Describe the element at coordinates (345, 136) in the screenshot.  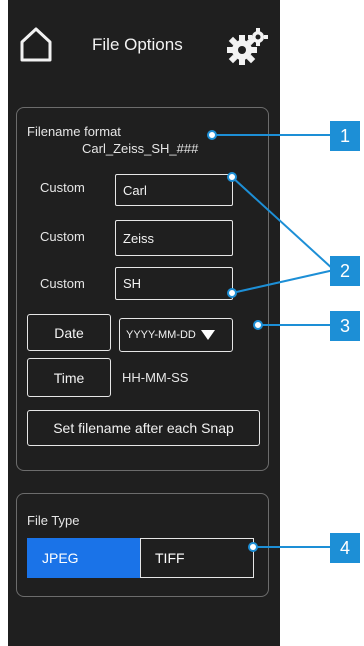
I see `callout-1: 1` at that location.